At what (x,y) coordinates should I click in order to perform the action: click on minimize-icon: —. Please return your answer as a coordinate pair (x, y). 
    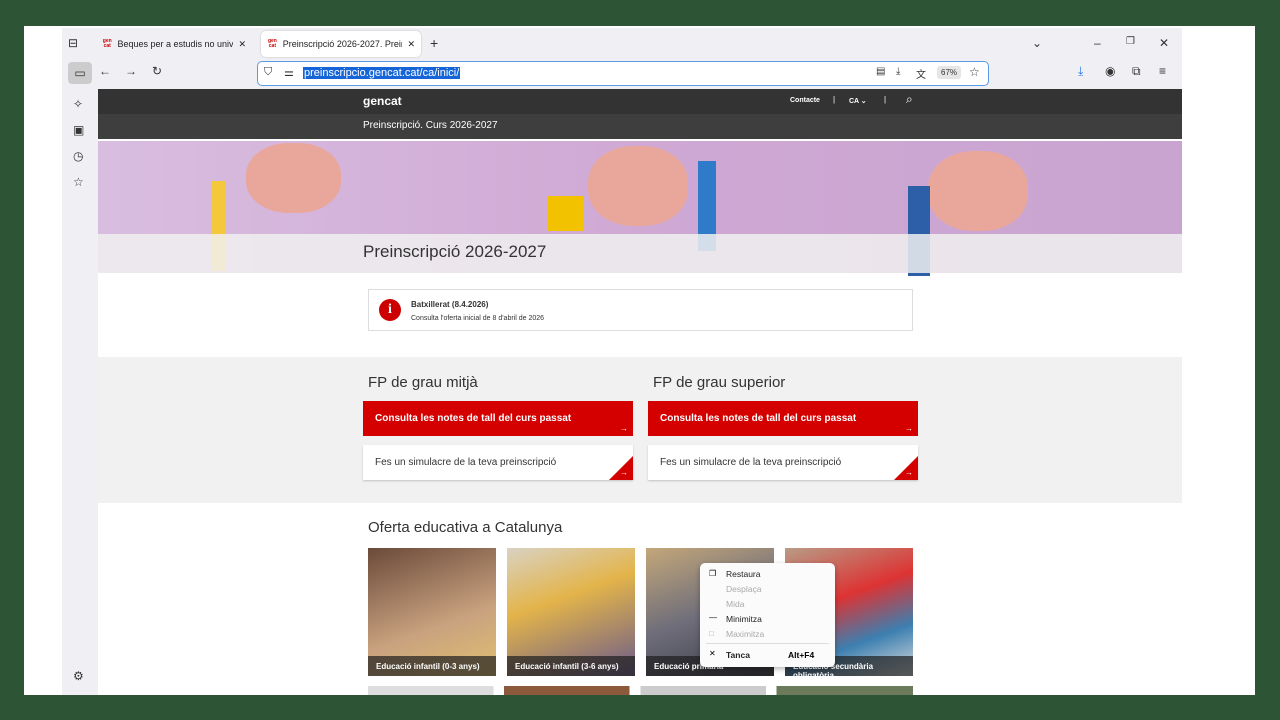
    Looking at the image, I should click on (713, 617).